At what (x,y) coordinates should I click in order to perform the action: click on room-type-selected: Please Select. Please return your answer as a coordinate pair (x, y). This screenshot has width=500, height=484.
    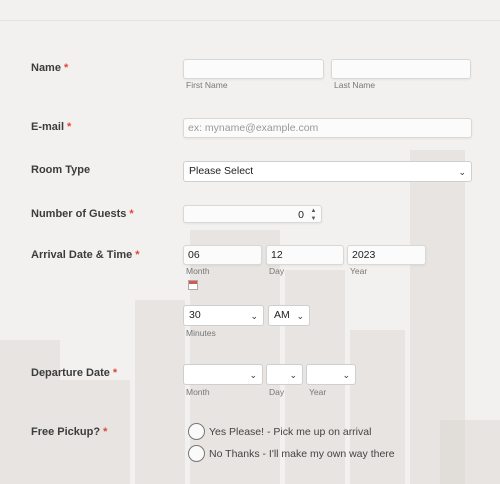
    Looking at the image, I should click on (221, 171).